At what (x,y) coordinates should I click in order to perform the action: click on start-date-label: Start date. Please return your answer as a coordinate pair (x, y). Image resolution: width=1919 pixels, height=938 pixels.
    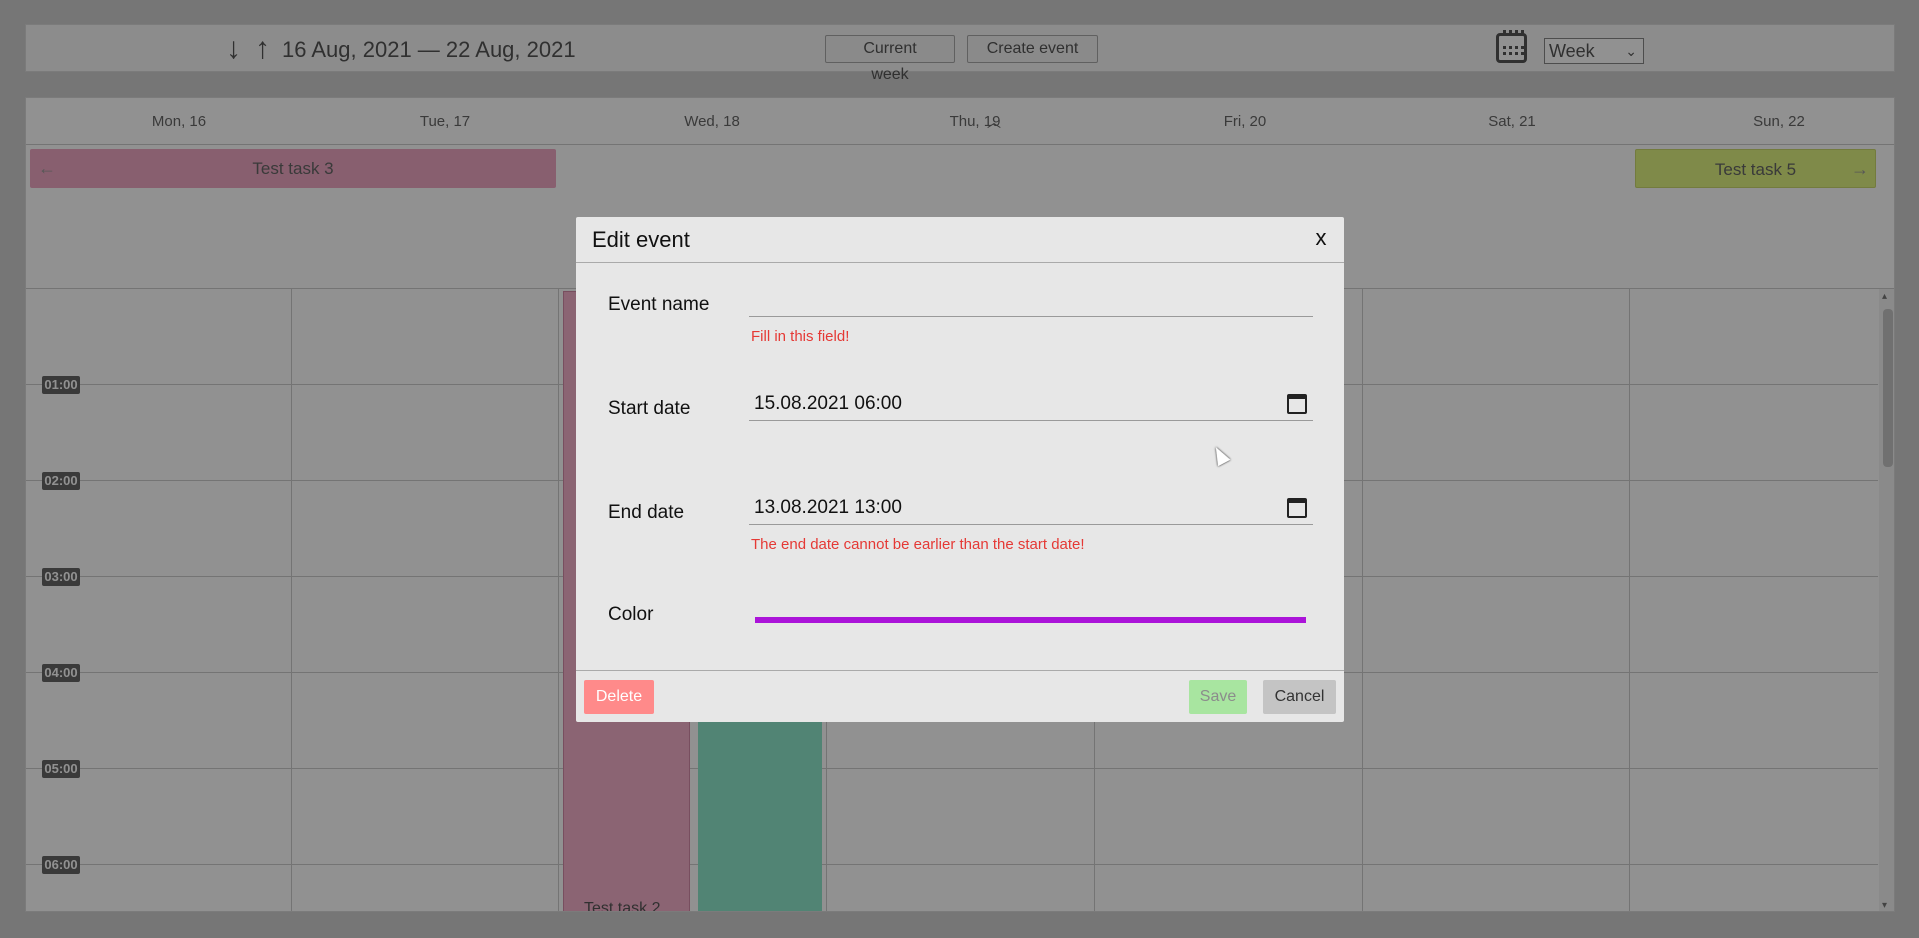
    Looking at the image, I should click on (649, 408).